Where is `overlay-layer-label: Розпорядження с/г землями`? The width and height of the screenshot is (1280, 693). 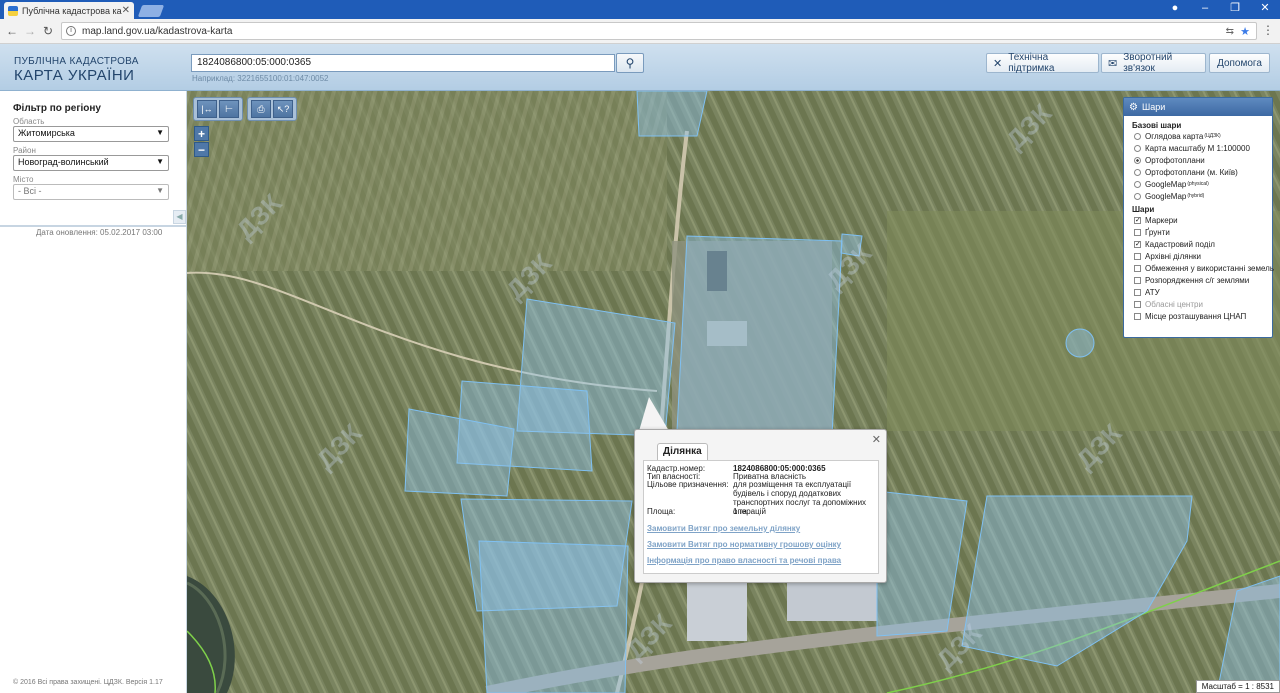
overlay-layer-label: Розпорядження с/г землями is located at coordinates (1197, 280).